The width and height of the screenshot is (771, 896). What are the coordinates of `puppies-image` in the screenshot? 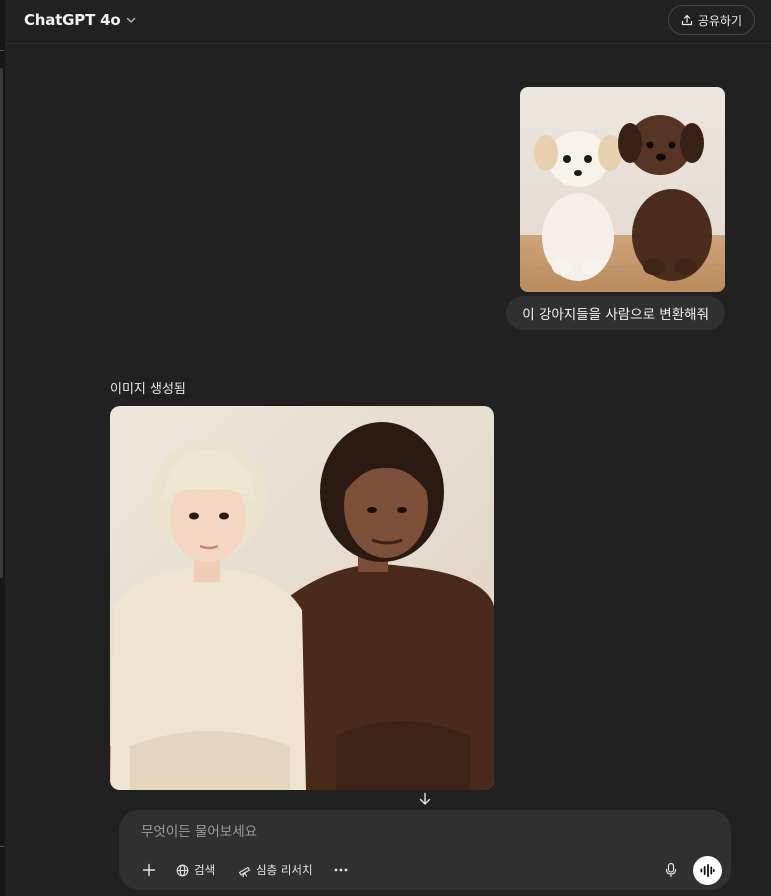 It's located at (622, 189).